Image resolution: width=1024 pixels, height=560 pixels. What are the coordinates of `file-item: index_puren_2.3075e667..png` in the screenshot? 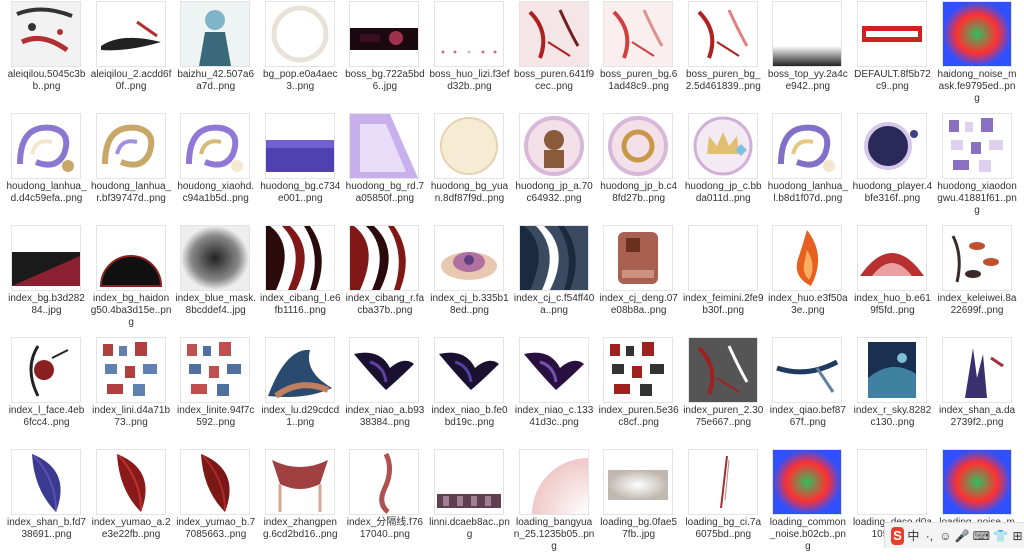 It's located at (723, 392).